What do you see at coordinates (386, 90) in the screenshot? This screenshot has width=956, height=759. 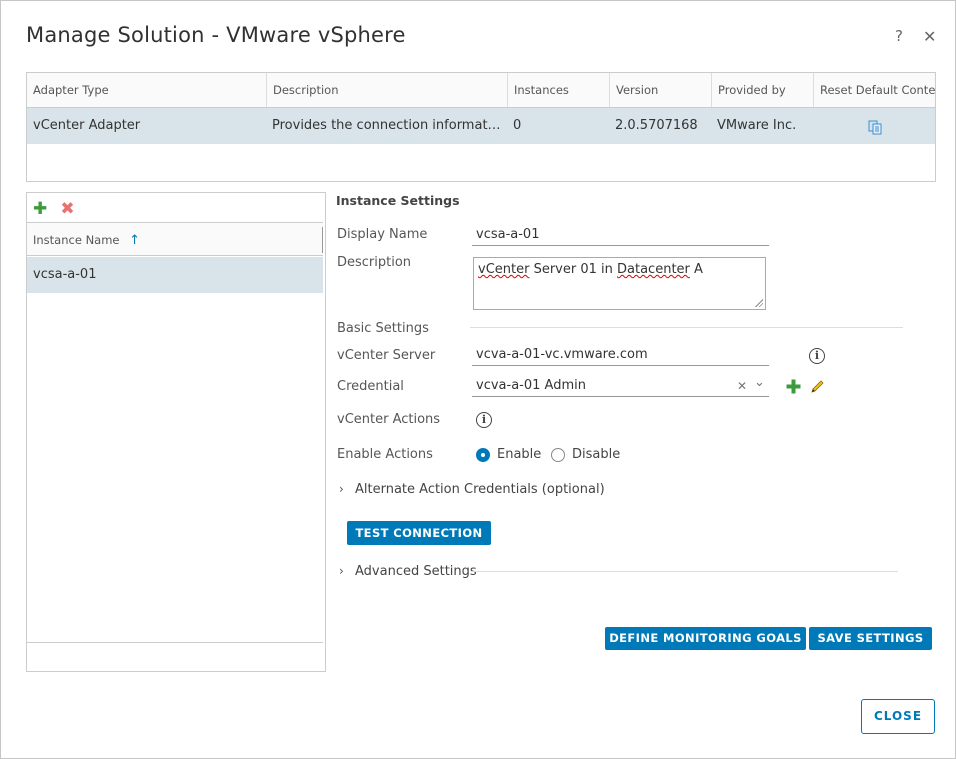 I see `col-description: Description` at bounding box center [386, 90].